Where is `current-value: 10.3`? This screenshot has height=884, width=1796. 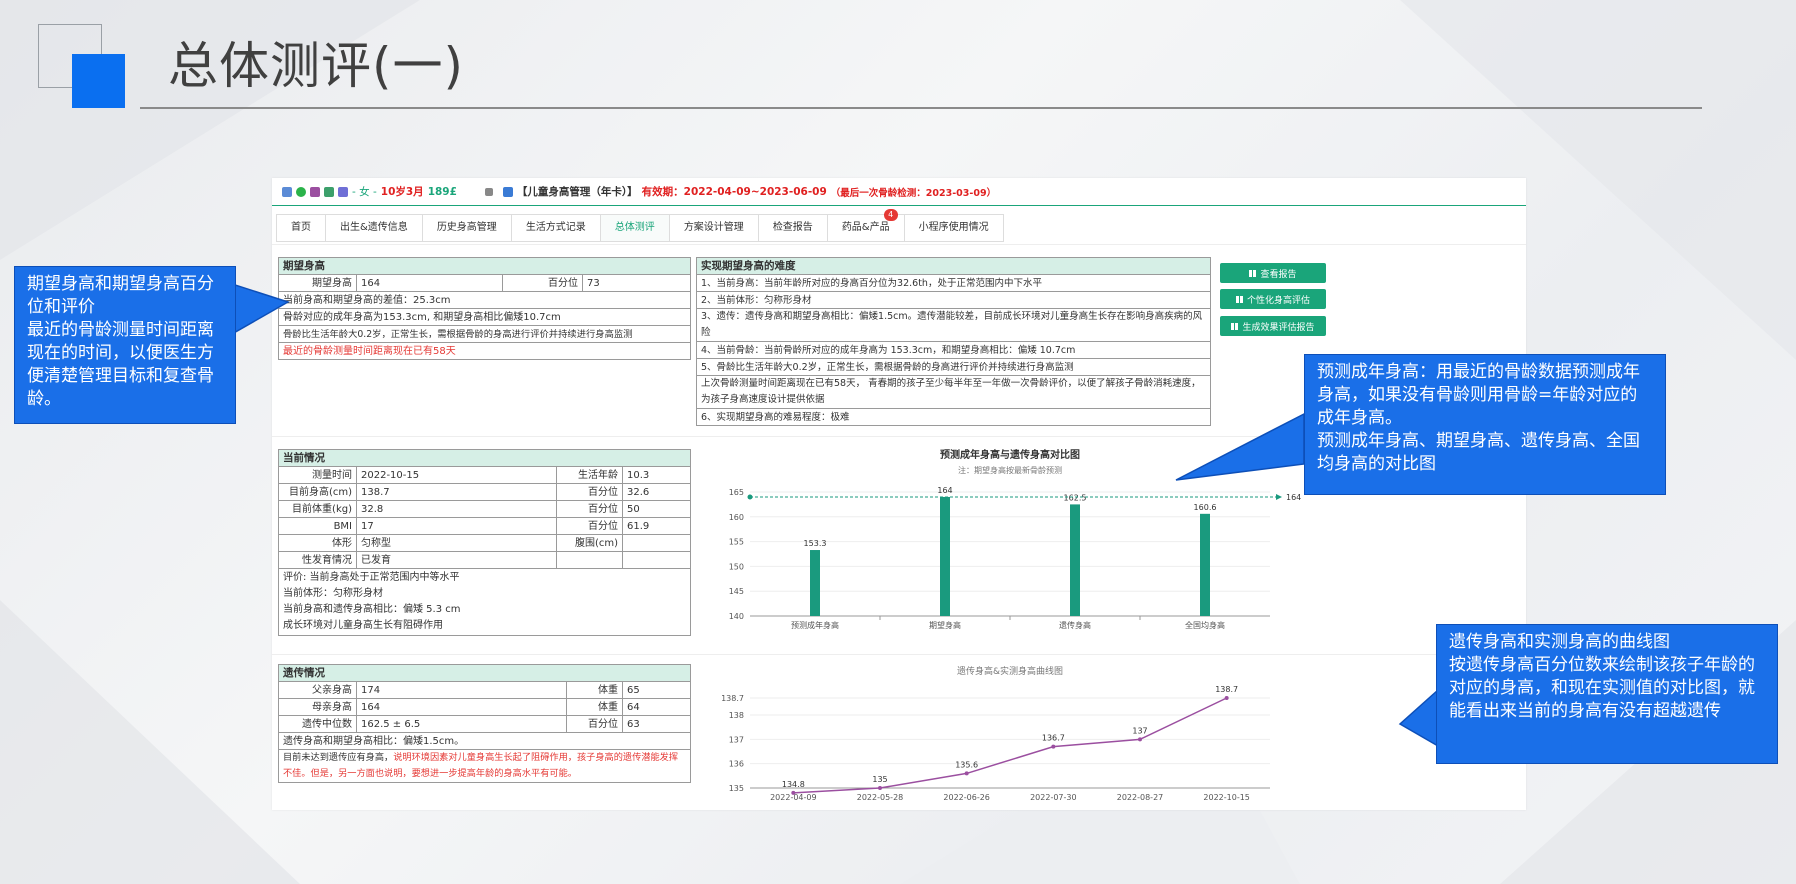
current-value: 10.3 is located at coordinates (656, 475).